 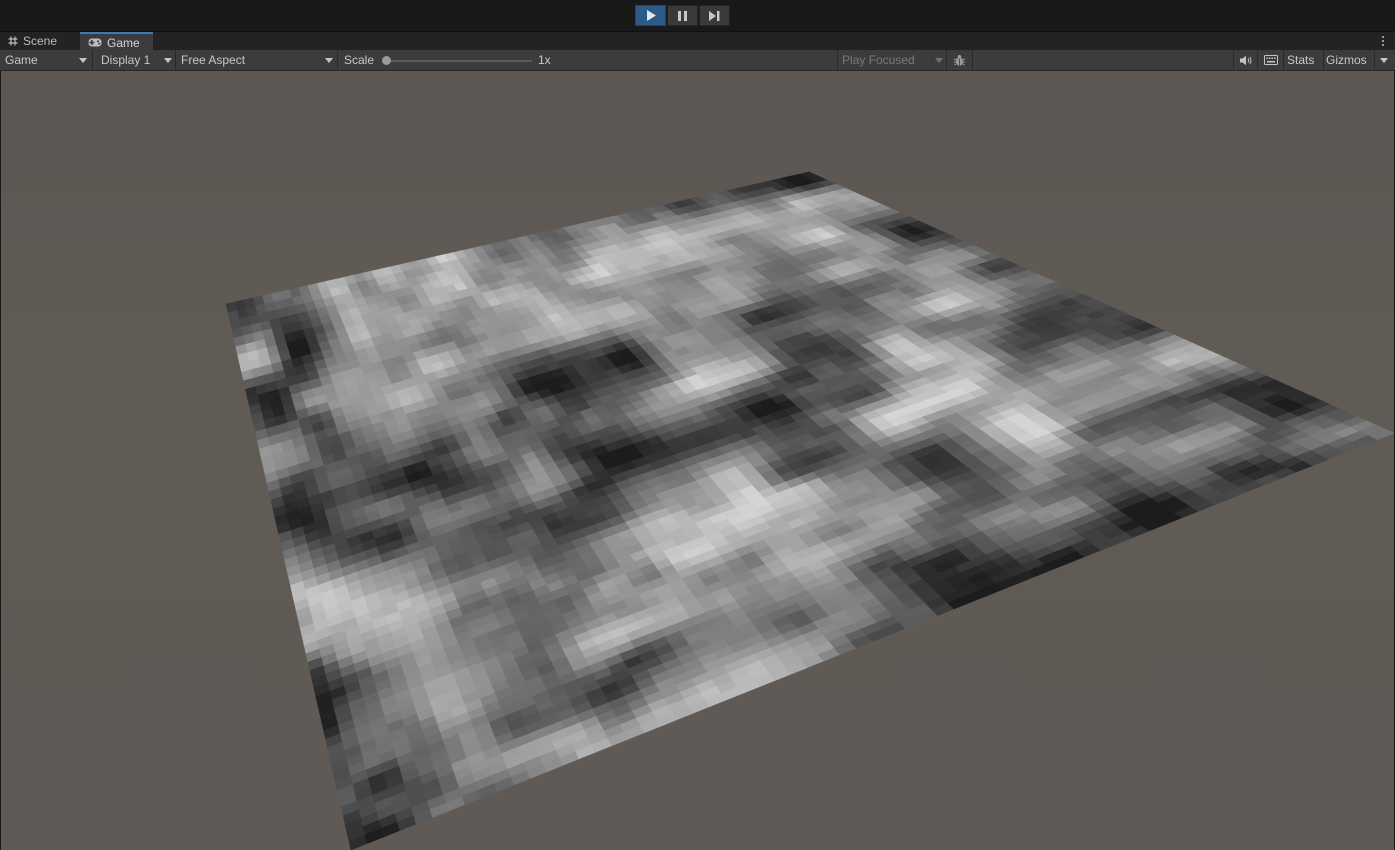 I want to click on tab-scene: Scene, so click(x=39, y=41).